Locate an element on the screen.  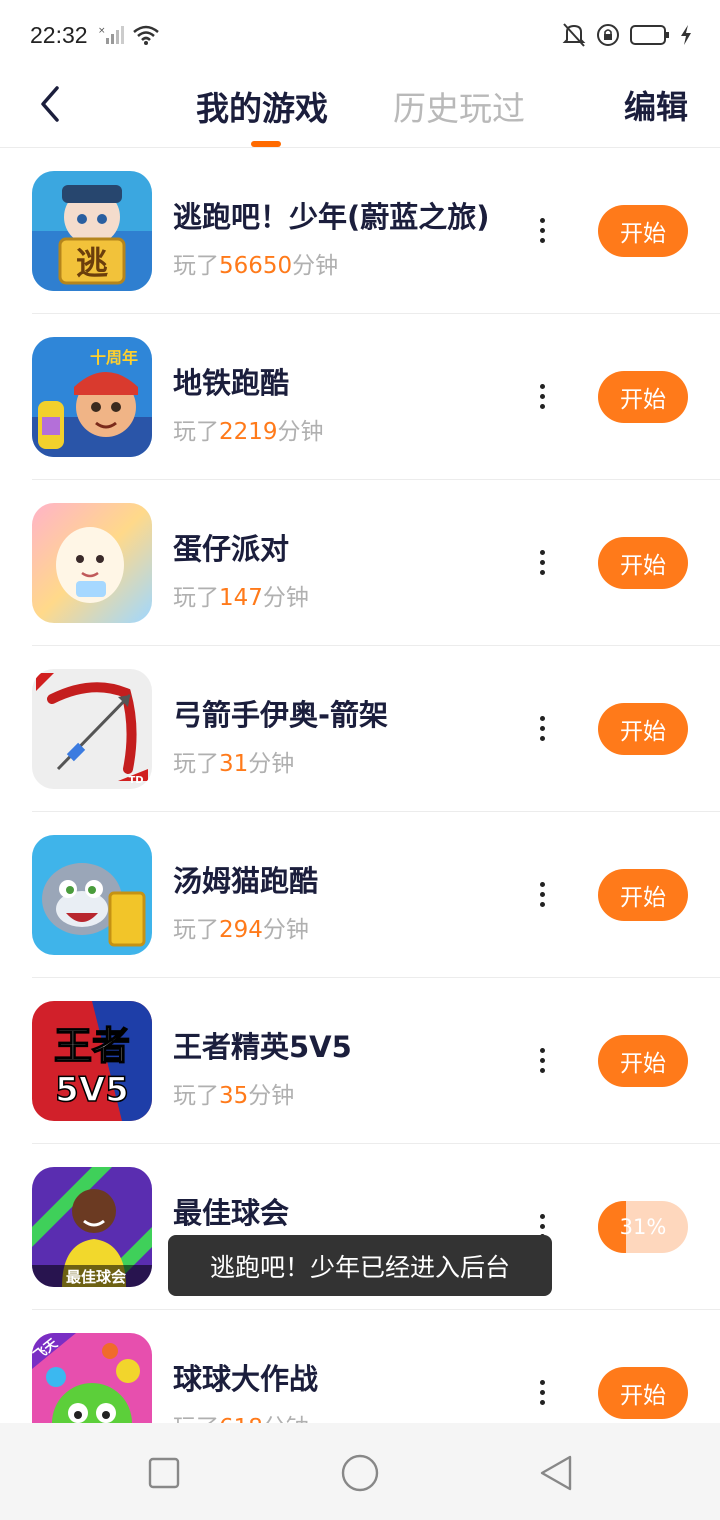
game-icon-text: 最佳球会 is located at coordinates (96, 1277).